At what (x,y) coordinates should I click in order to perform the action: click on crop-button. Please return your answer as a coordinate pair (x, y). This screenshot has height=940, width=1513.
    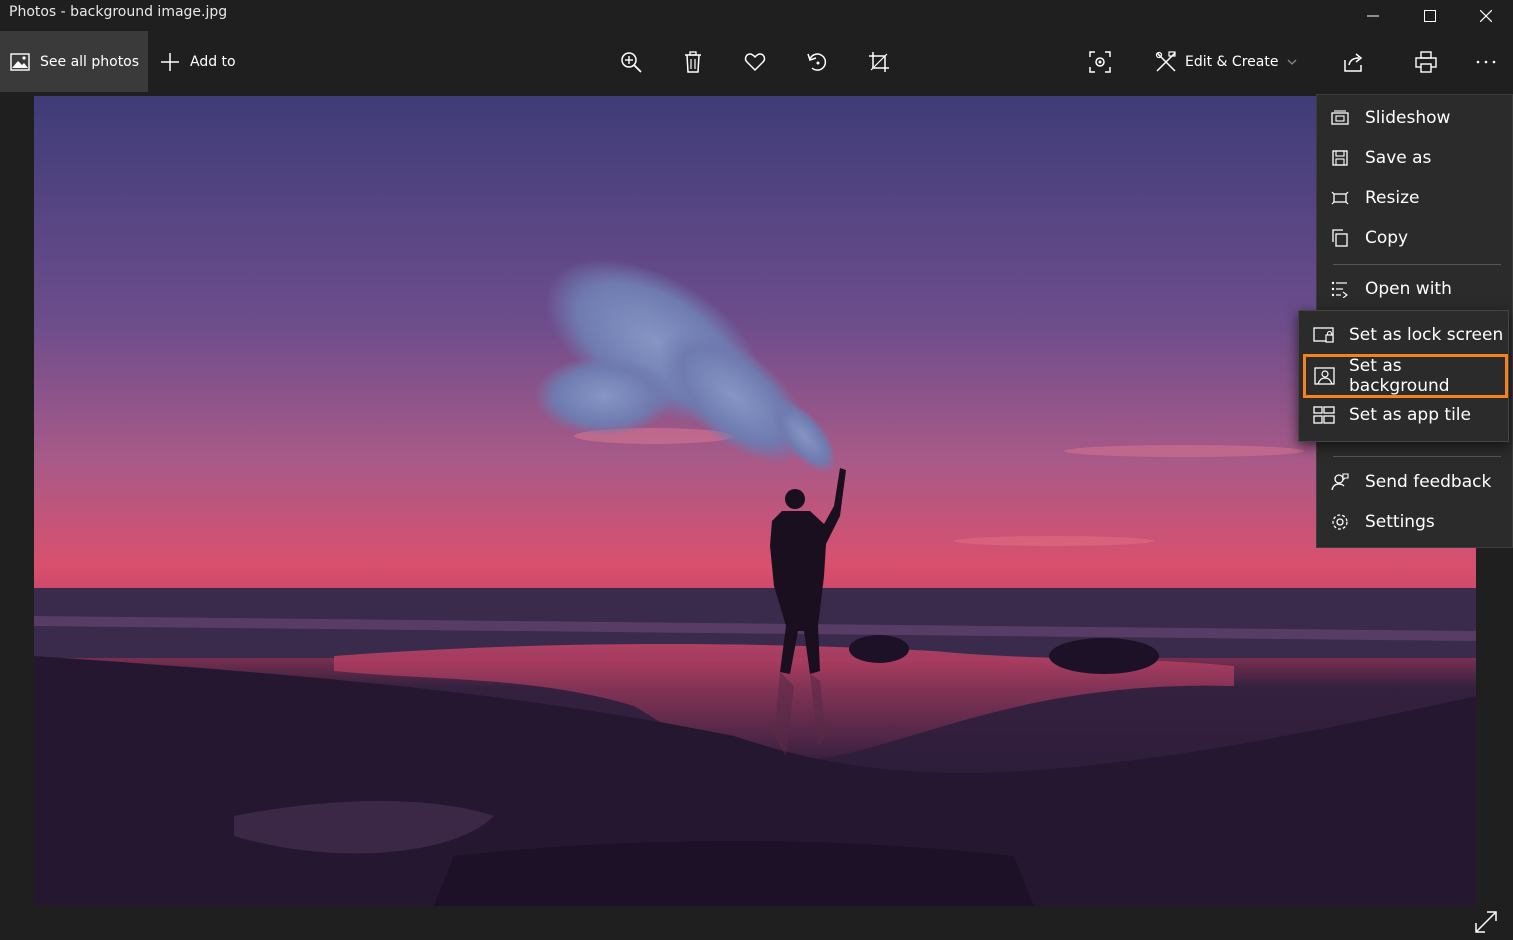
    Looking at the image, I should click on (879, 61).